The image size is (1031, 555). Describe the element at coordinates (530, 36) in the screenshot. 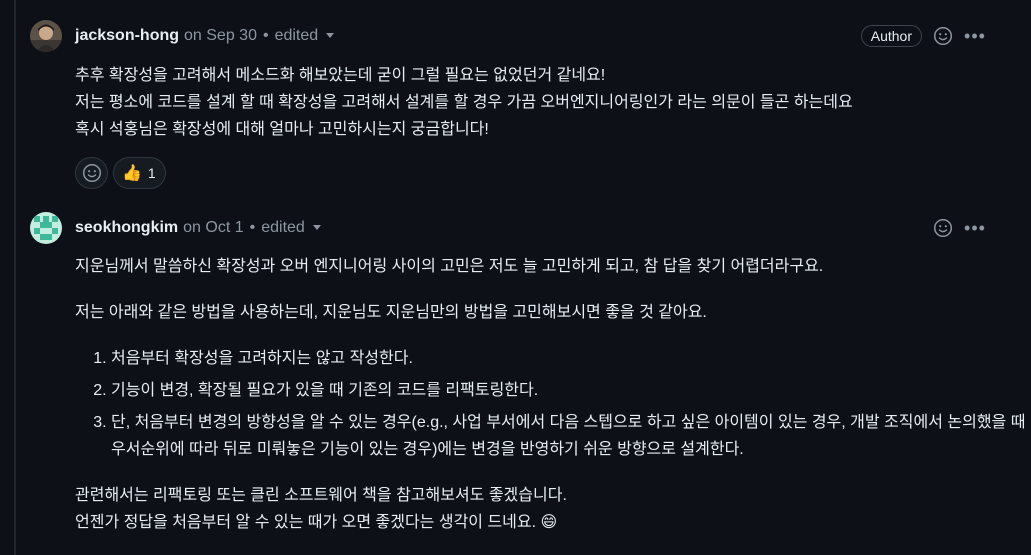

I see `comment-header: jackson-hong on Sep 30 • edited Author •••` at that location.